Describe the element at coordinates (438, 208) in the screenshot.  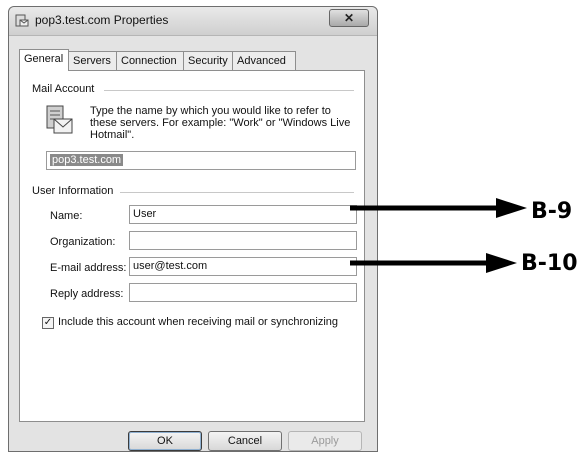
I see `b9-arrow` at that location.